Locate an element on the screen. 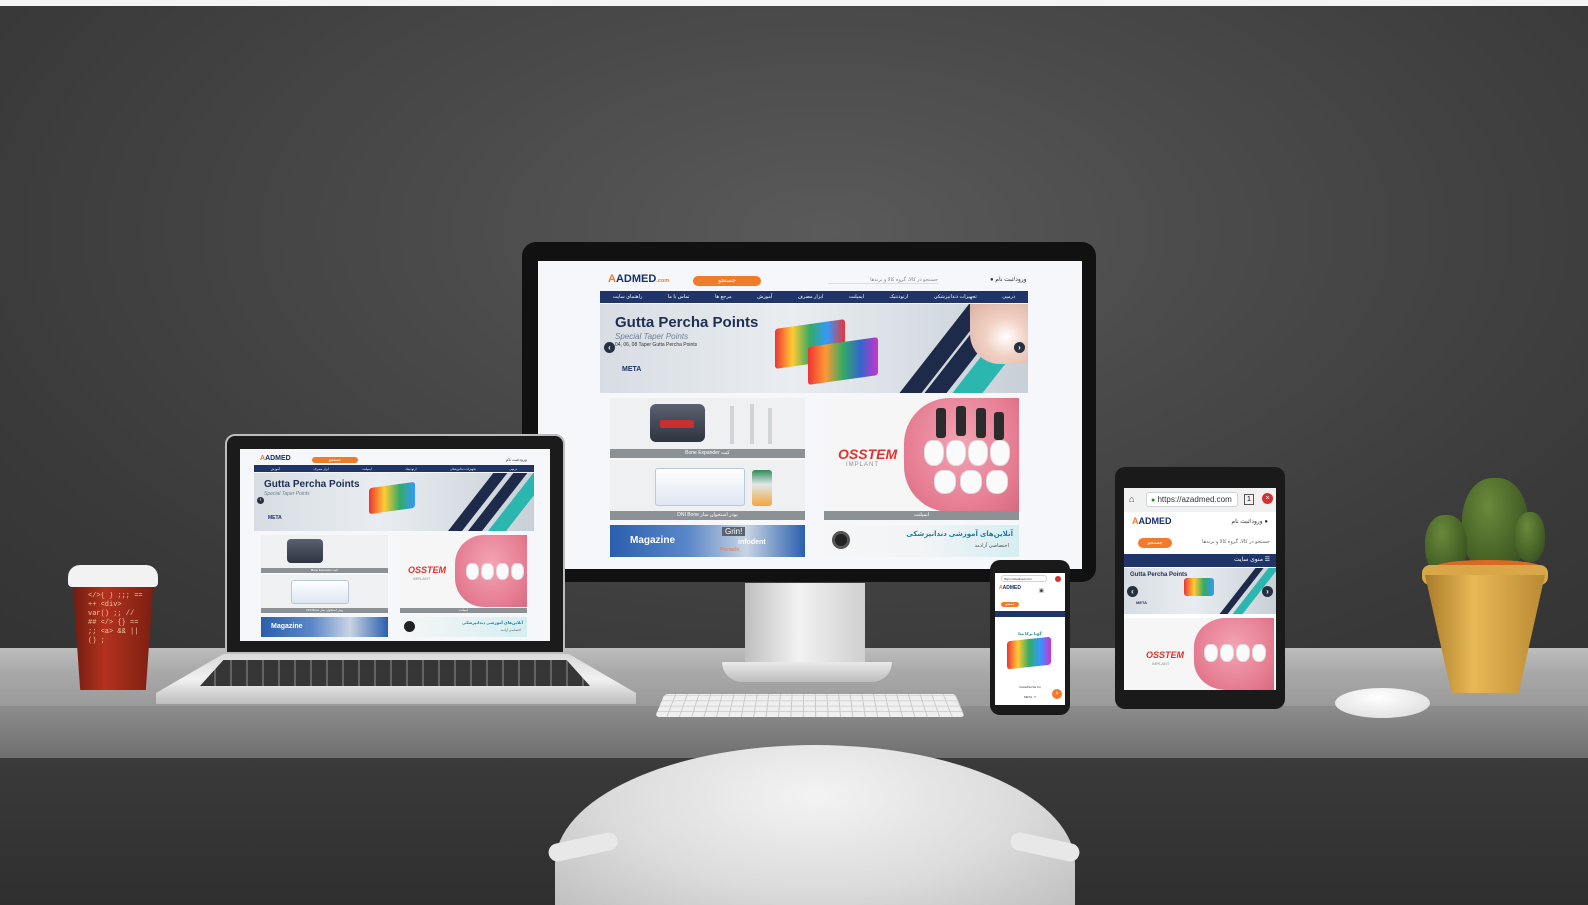  smile-photo is located at coordinates (999, 334).